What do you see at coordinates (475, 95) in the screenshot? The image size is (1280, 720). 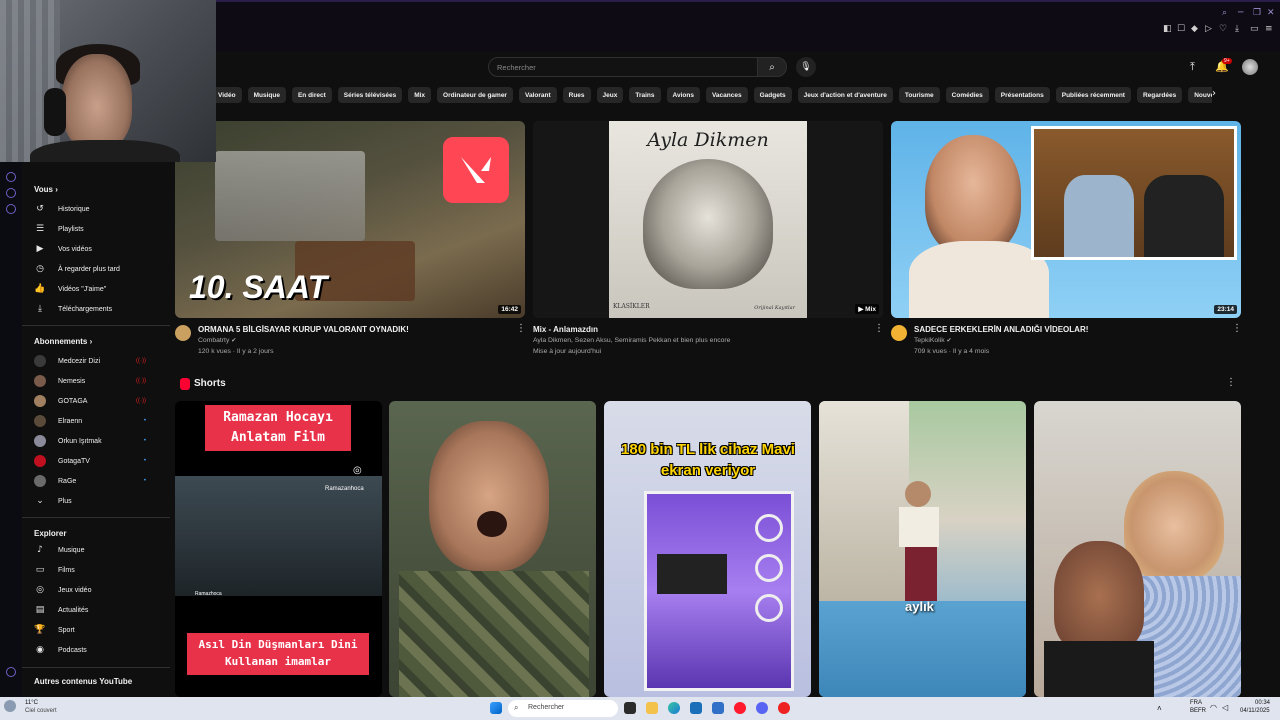 I see `chip: Ordinateur de gamer` at bounding box center [475, 95].